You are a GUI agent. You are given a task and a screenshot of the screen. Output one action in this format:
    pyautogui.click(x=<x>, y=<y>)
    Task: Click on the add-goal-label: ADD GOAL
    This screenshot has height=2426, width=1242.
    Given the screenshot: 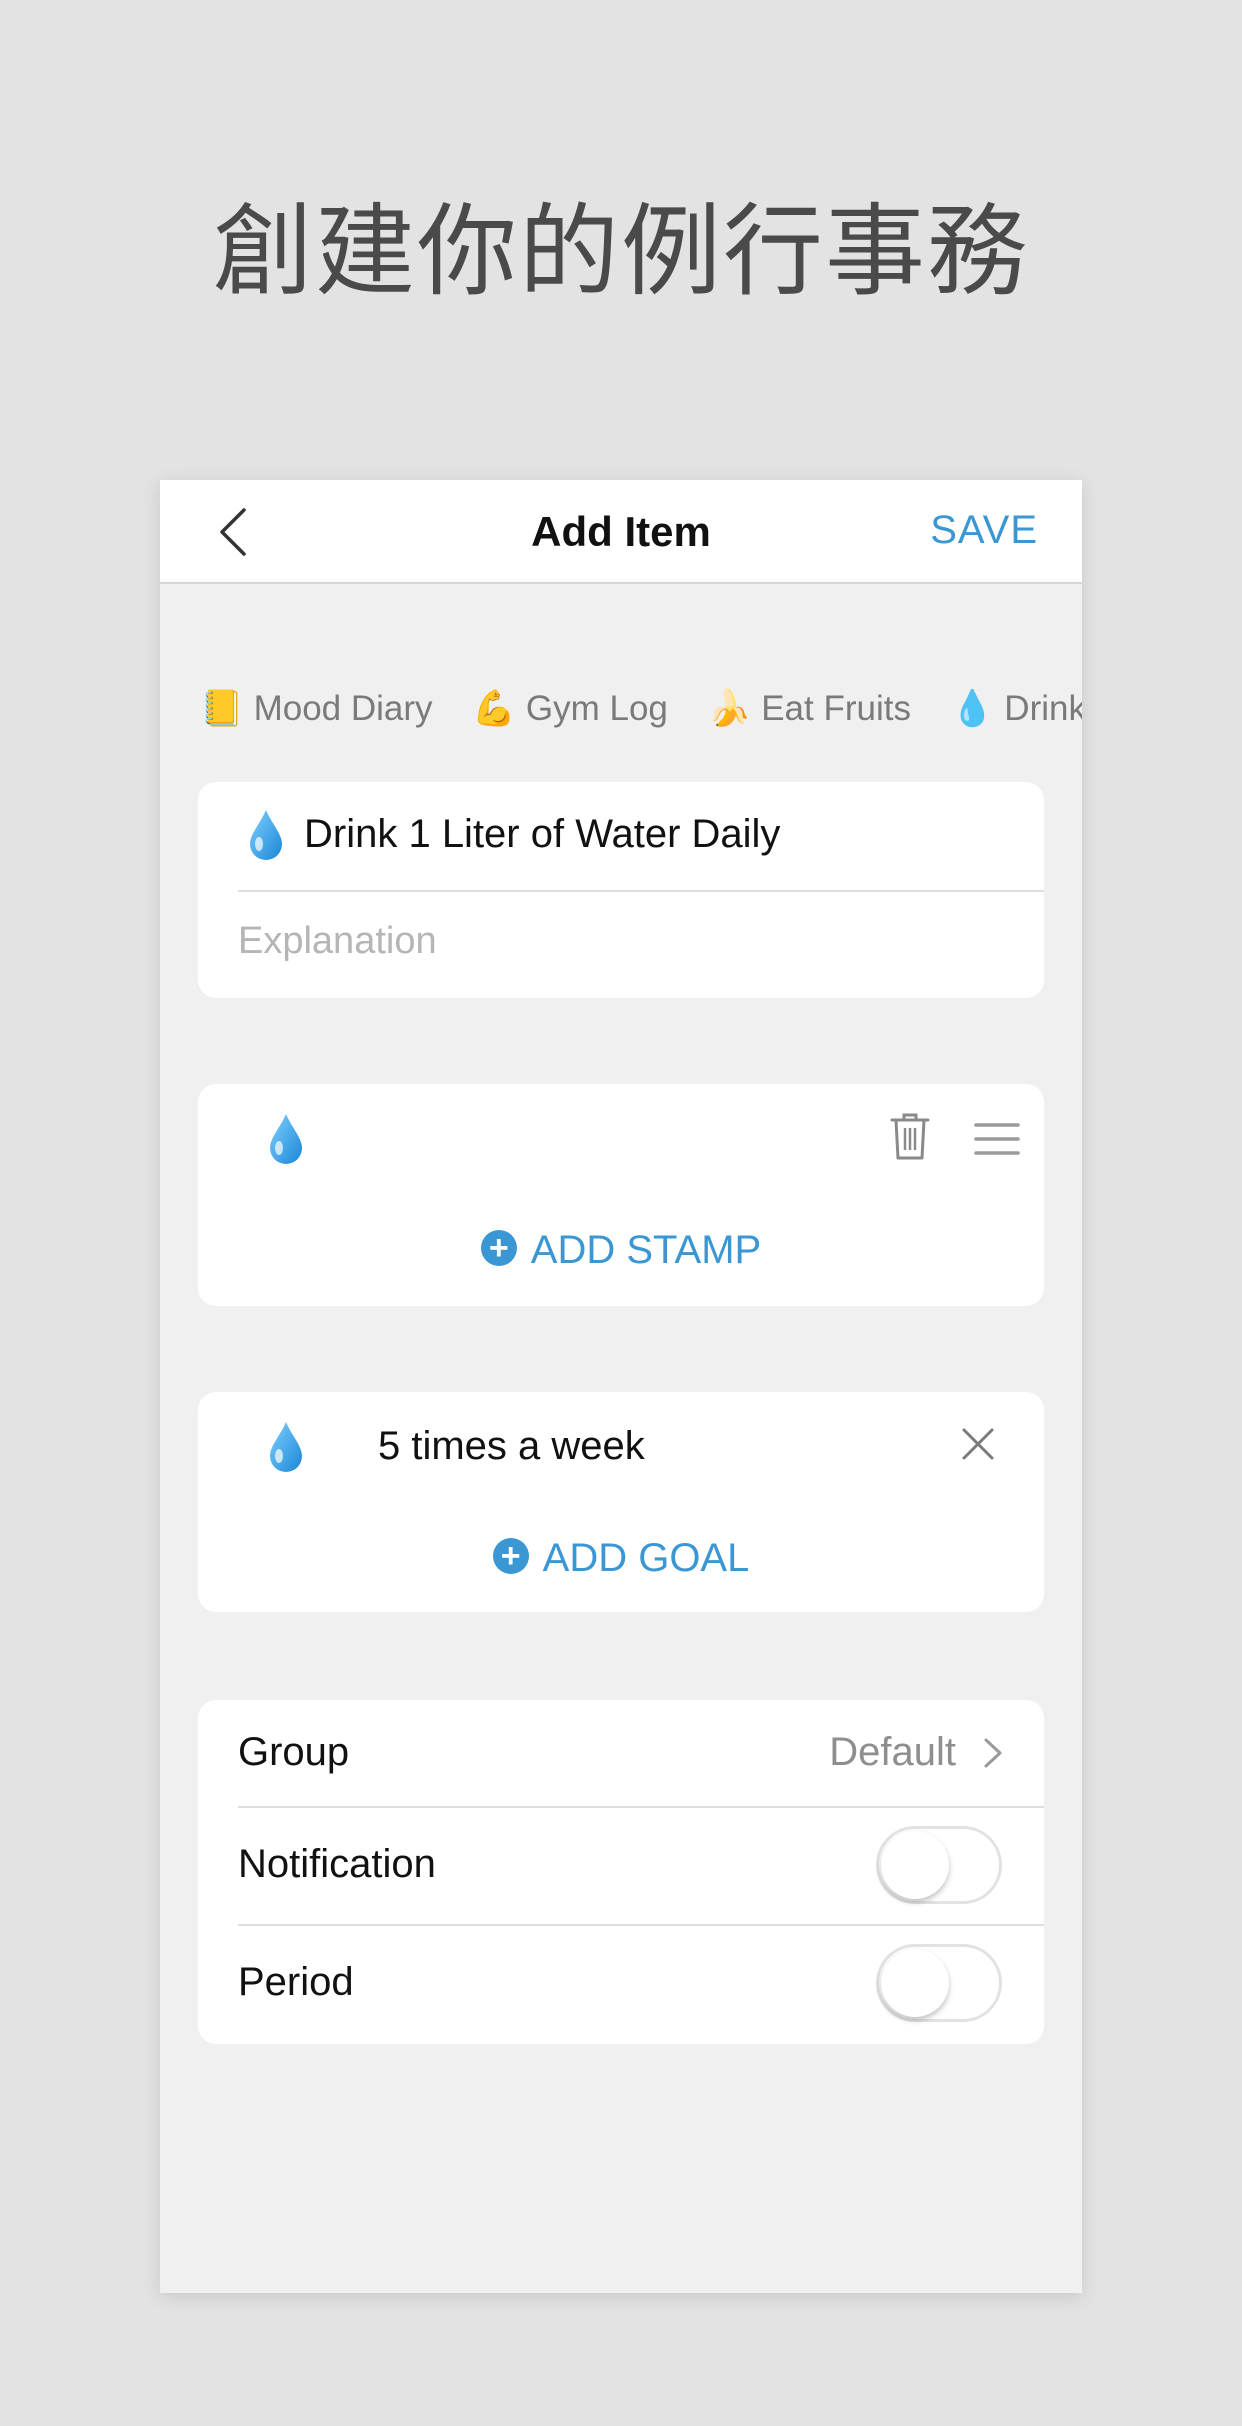 What is the action you would take?
    pyautogui.click(x=646, y=1558)
    